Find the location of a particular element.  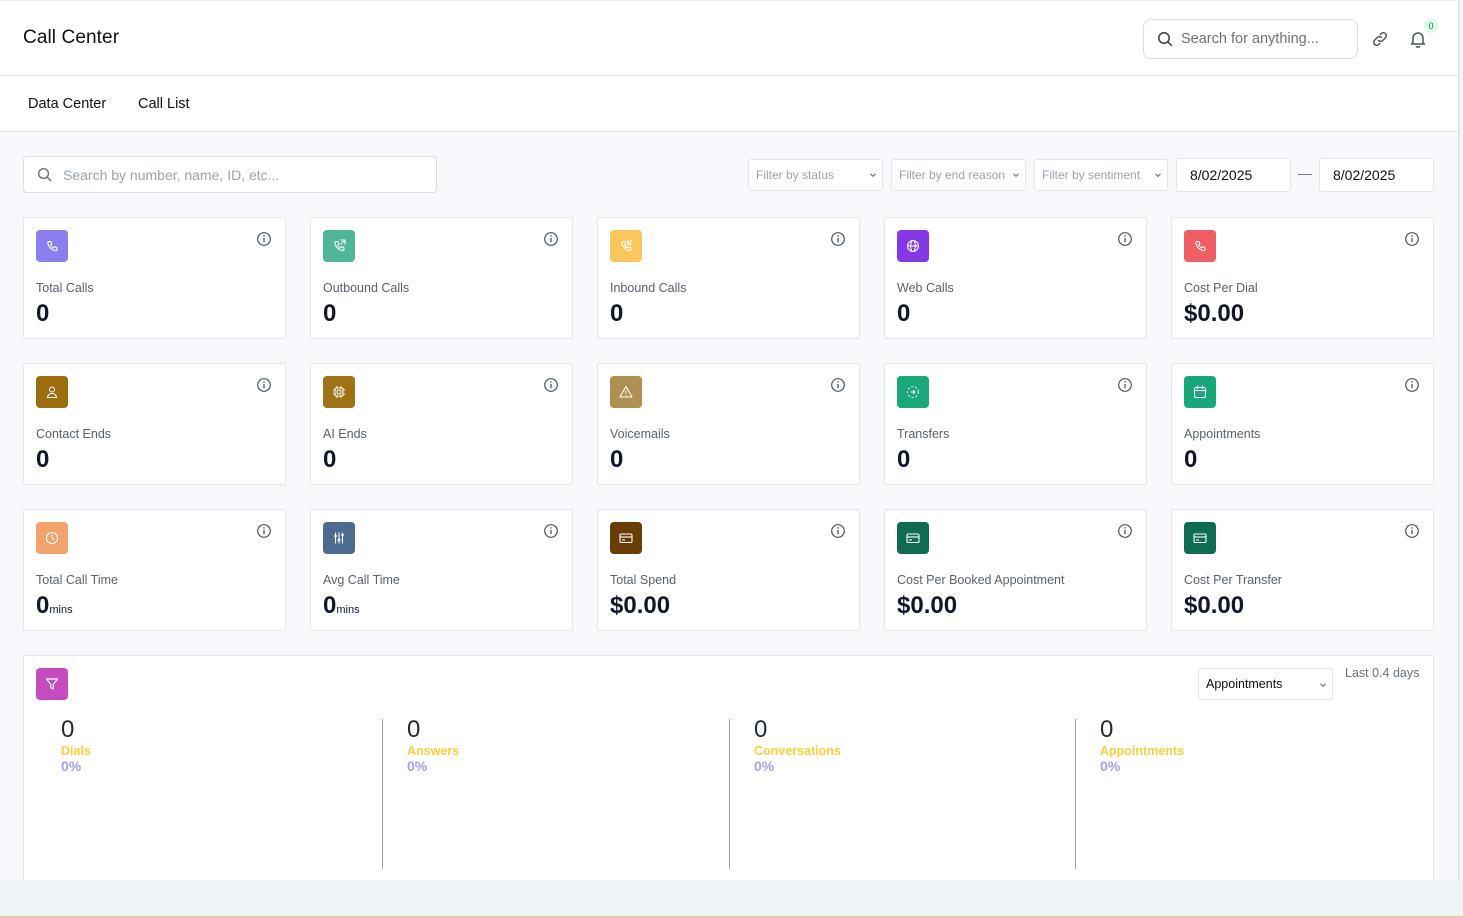

stat-label: Voicemails is located at coordinates (640, 434).